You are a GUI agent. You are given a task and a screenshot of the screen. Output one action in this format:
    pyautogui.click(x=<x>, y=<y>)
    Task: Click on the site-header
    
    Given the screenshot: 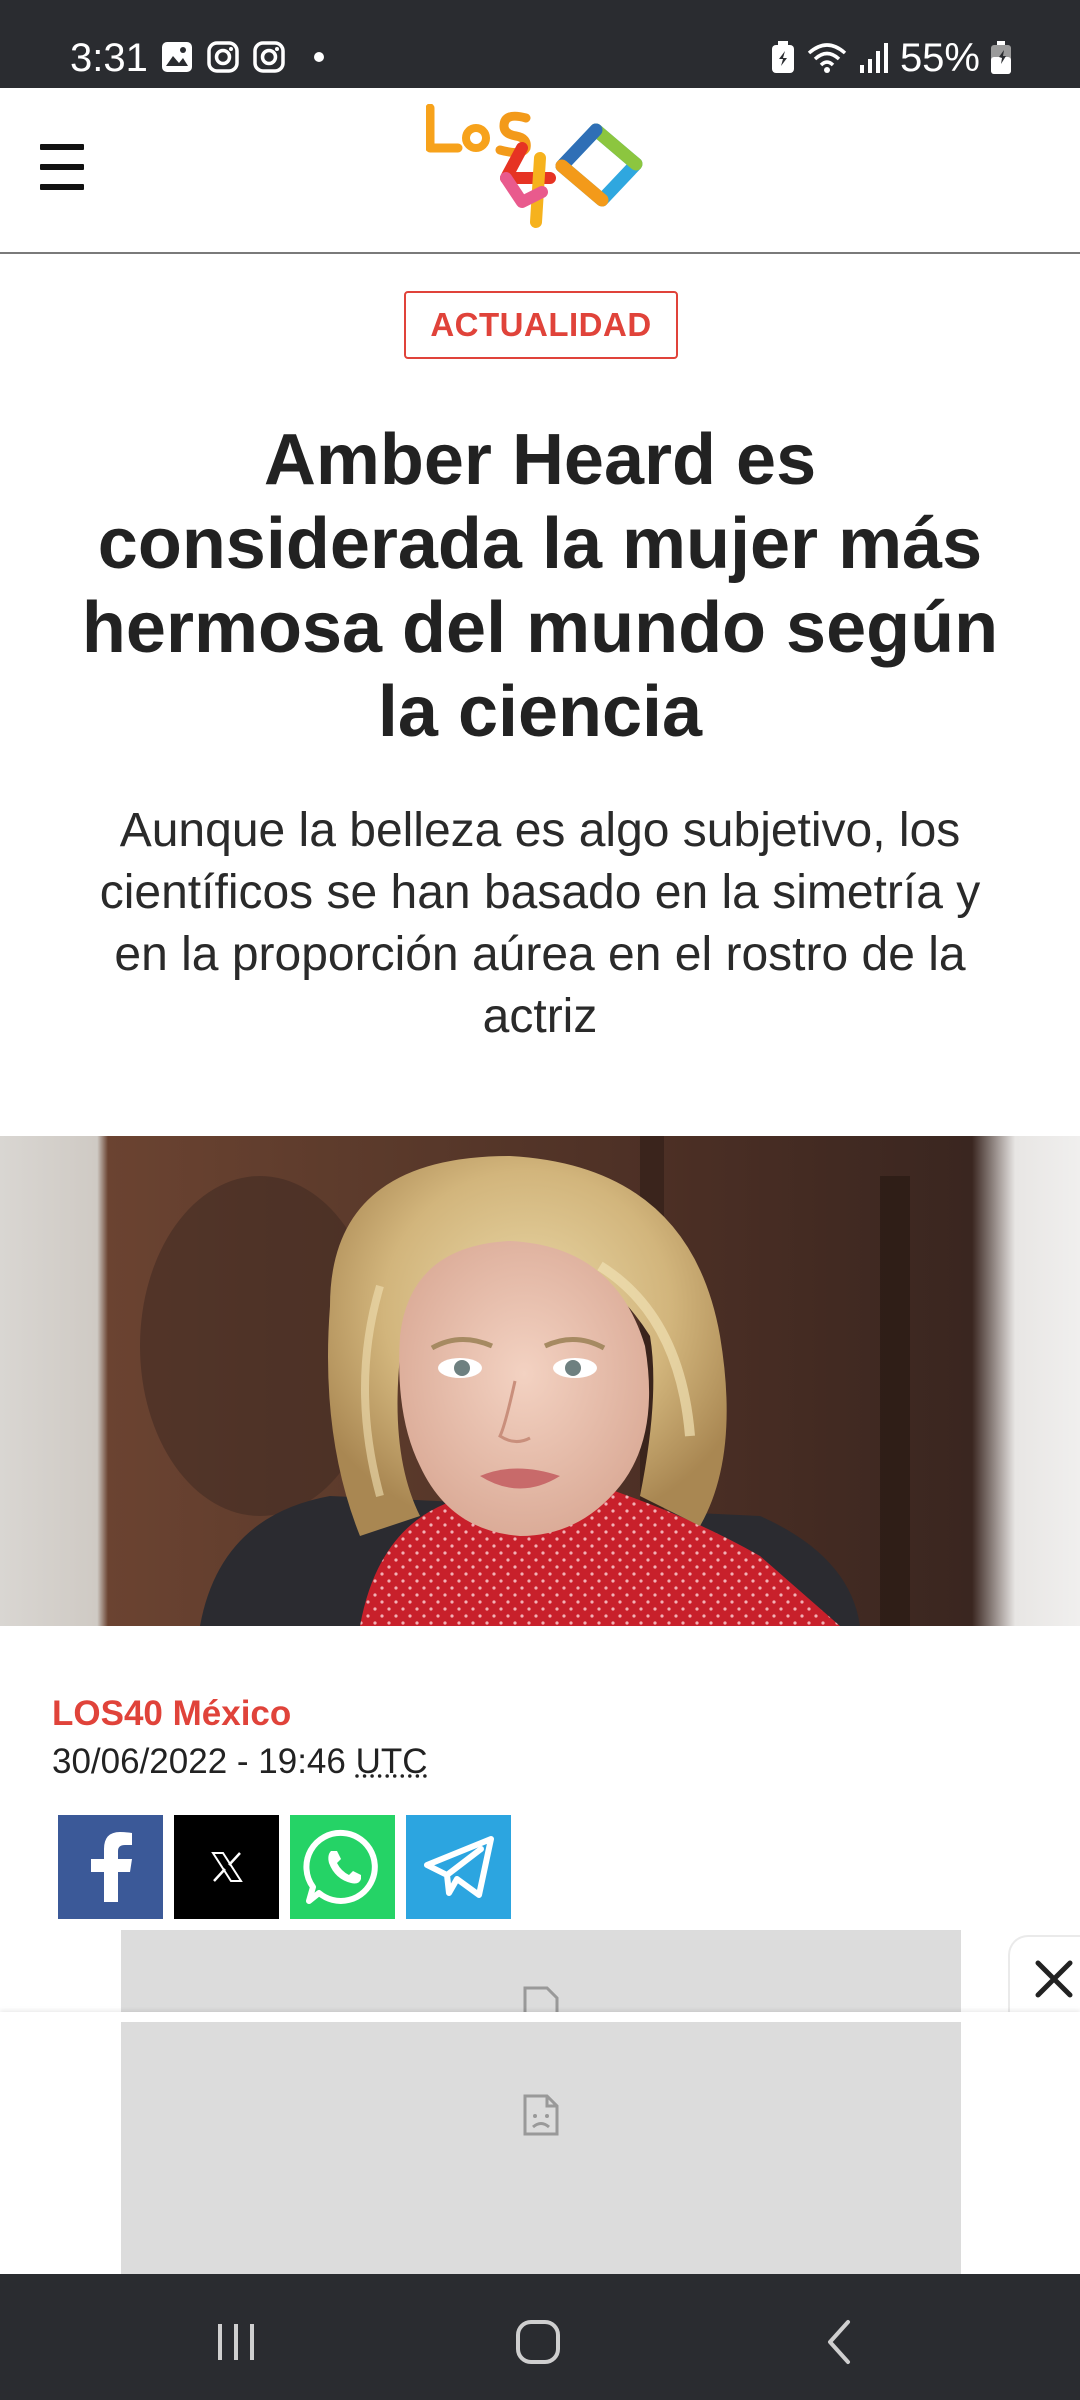 What is the action you would take?
    pyautogui.click(x=540, y=171)
    